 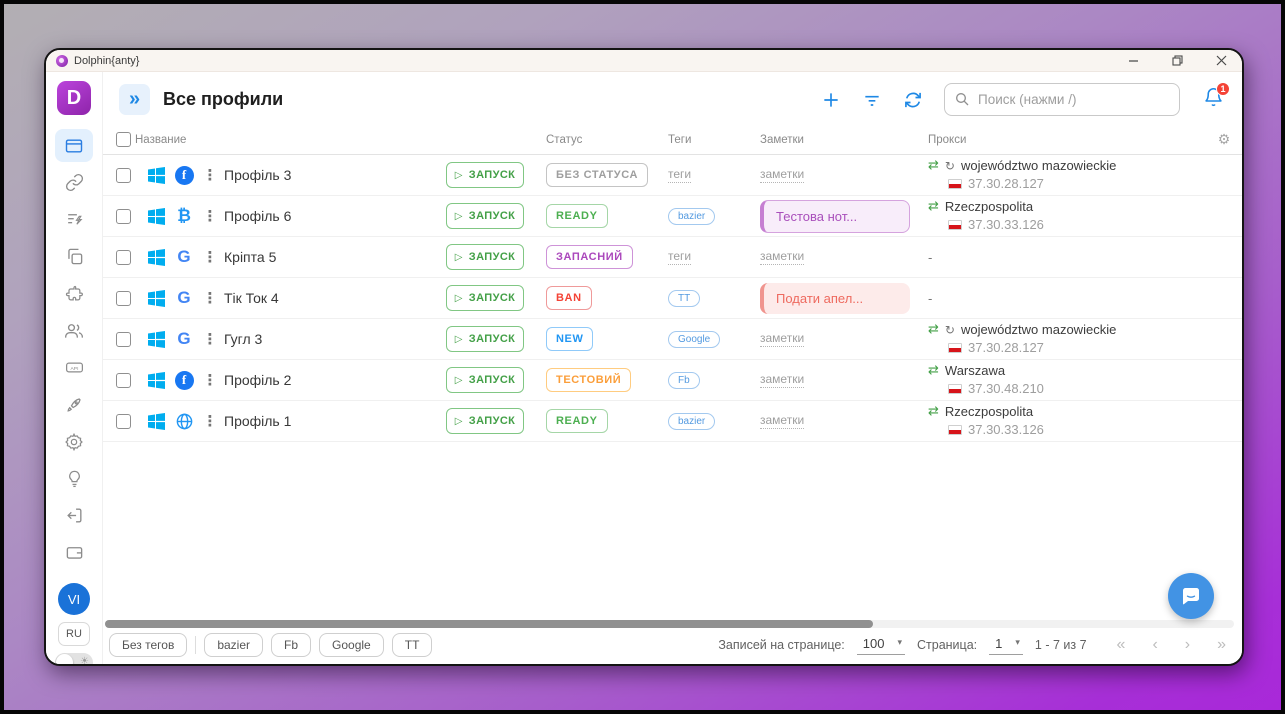 What do you see at coordinates (74, 404) in the screenshot?
I see `sidebar-item-upgrade` at bounding box center [74, 404].